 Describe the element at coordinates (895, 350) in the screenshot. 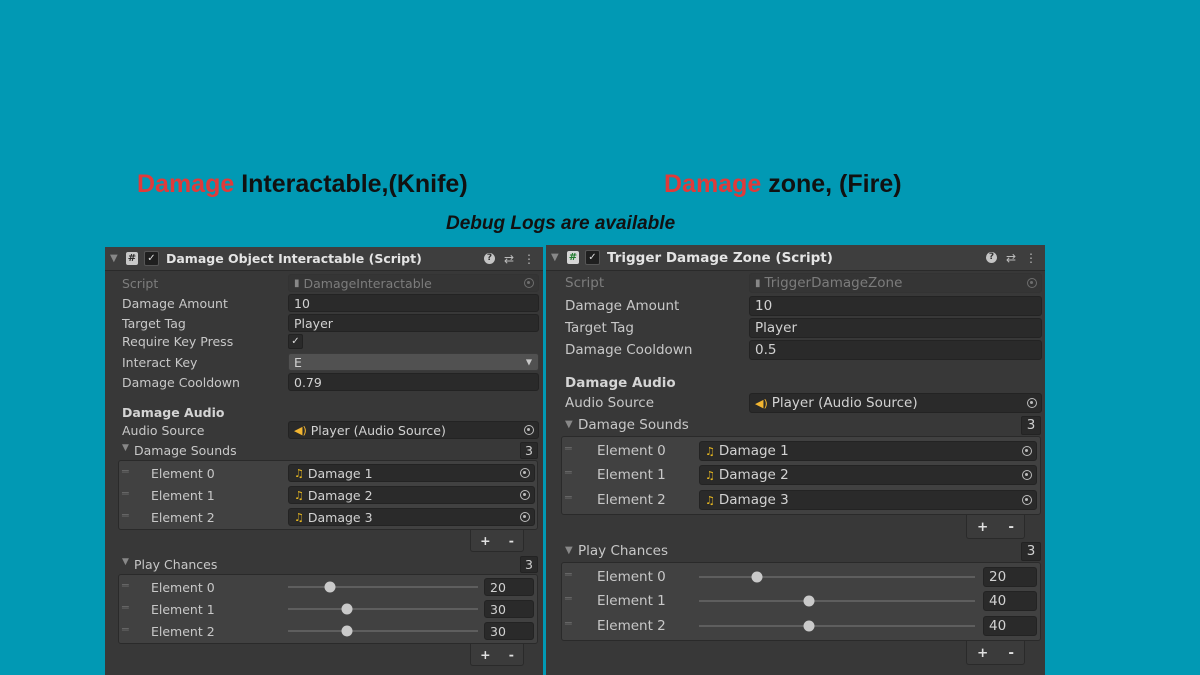

I see `cooldown-field: 0.5` at that location.